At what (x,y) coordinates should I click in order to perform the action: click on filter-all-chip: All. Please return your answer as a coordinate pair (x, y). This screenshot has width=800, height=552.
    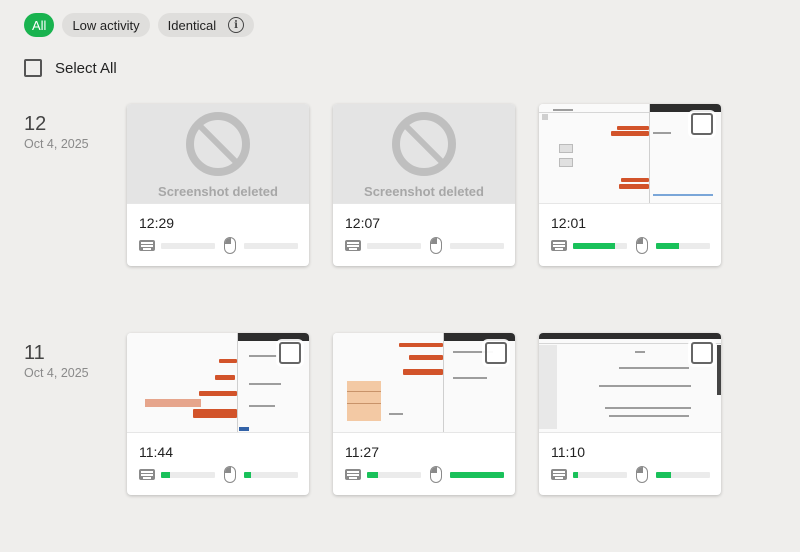
    Looking at the image, I should click on (39, 25).